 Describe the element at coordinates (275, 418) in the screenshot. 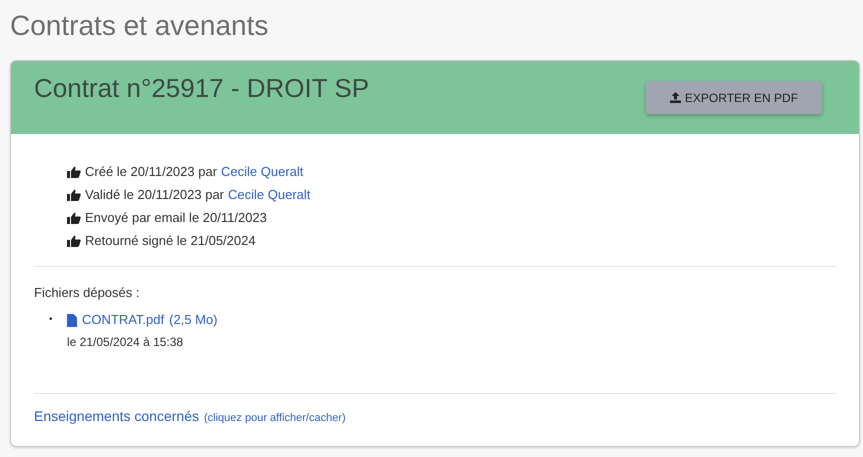

I see `toggle-hint: (cliquez pour afficher/cacher)` at that location.